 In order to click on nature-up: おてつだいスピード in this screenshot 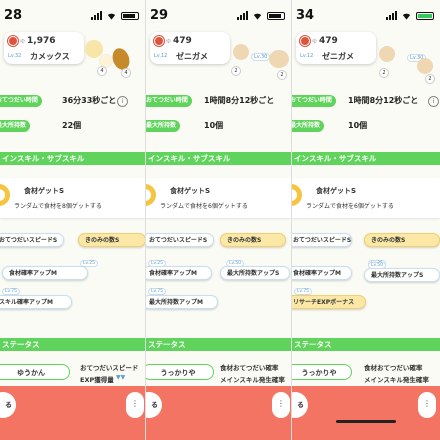, I will do `click(109, 368)`.